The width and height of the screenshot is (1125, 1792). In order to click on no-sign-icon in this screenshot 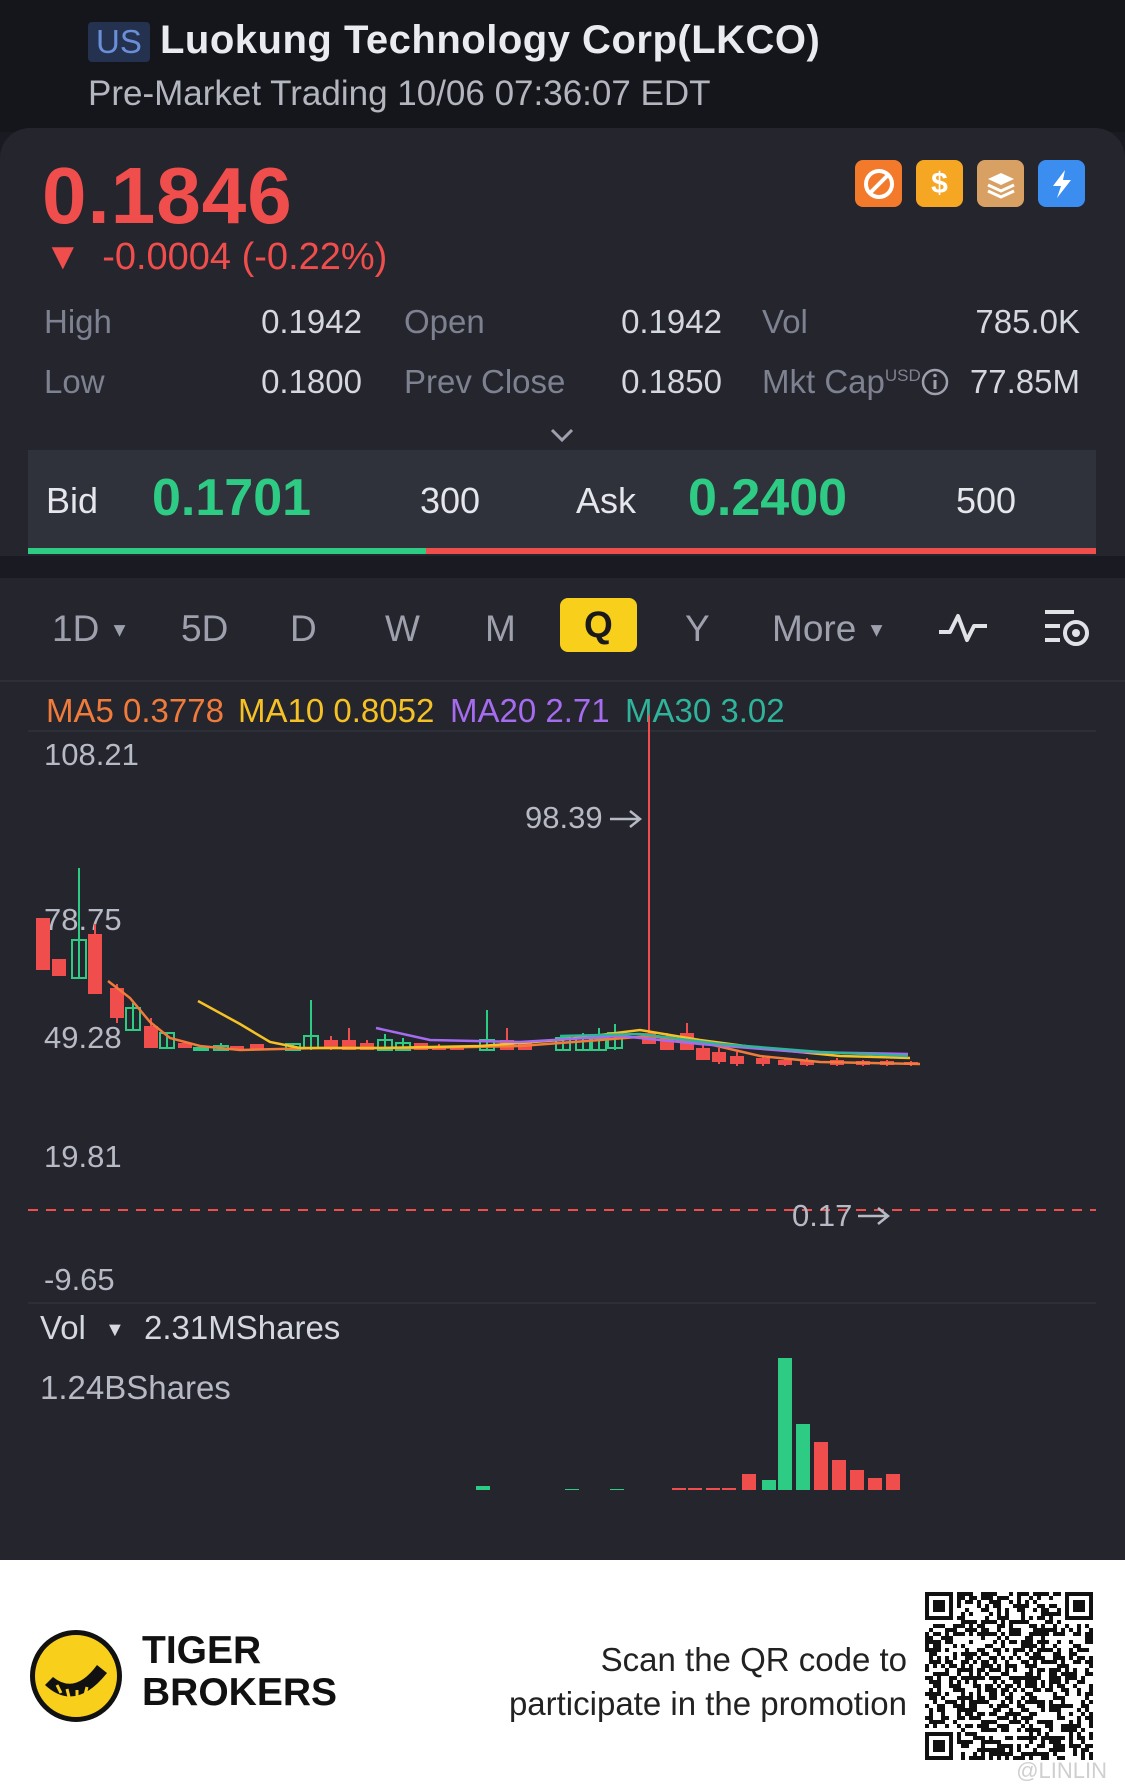, I will do `click(878, 183)`.